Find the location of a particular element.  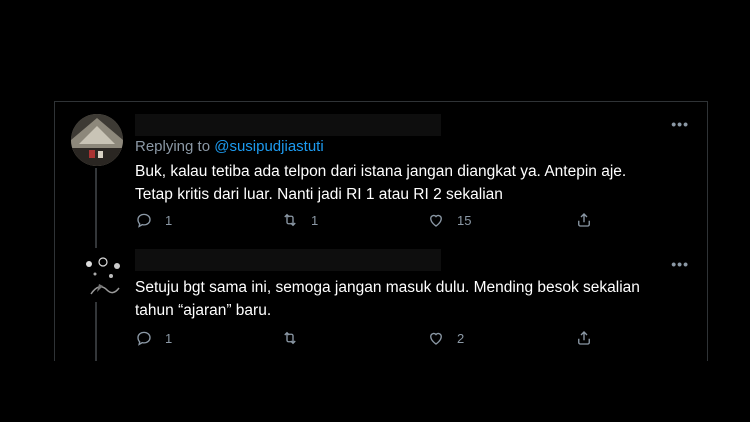

like-button: 2 is located at coordinates (445, 338).